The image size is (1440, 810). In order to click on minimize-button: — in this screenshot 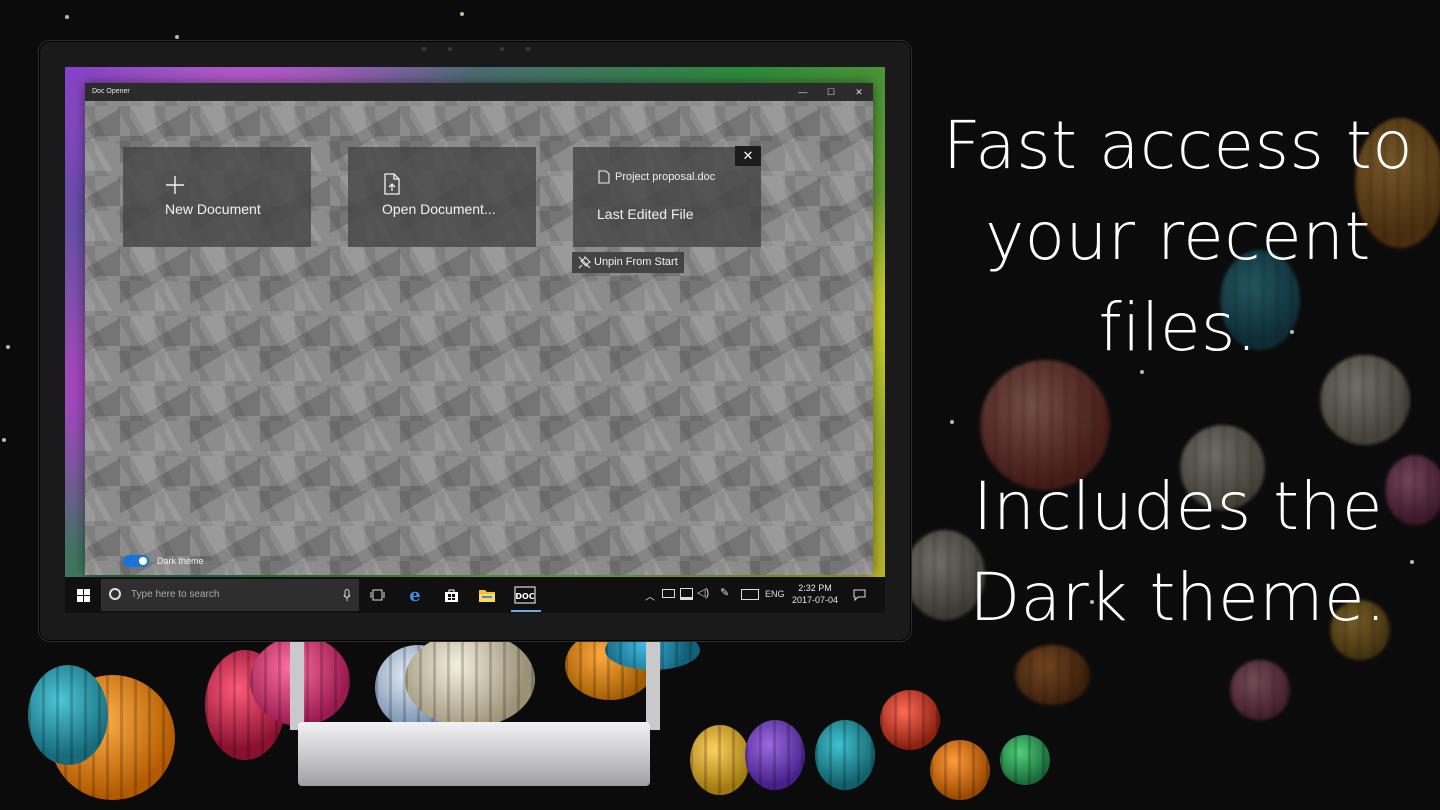, I will do `click(803, 92)`.